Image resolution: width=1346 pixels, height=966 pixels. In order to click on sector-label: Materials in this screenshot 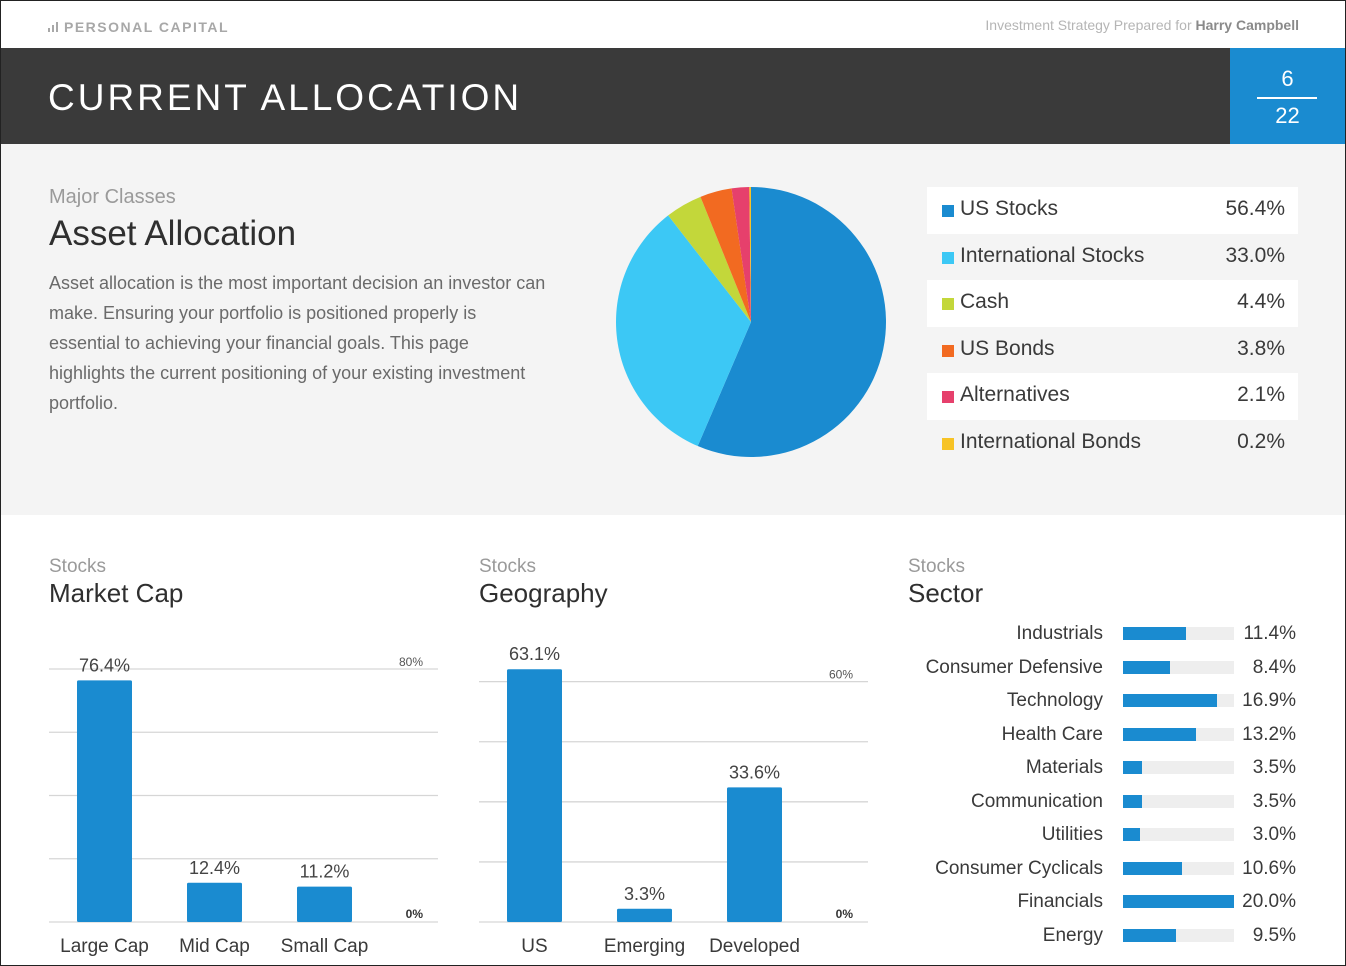, I will do `click(1064, 767)`.